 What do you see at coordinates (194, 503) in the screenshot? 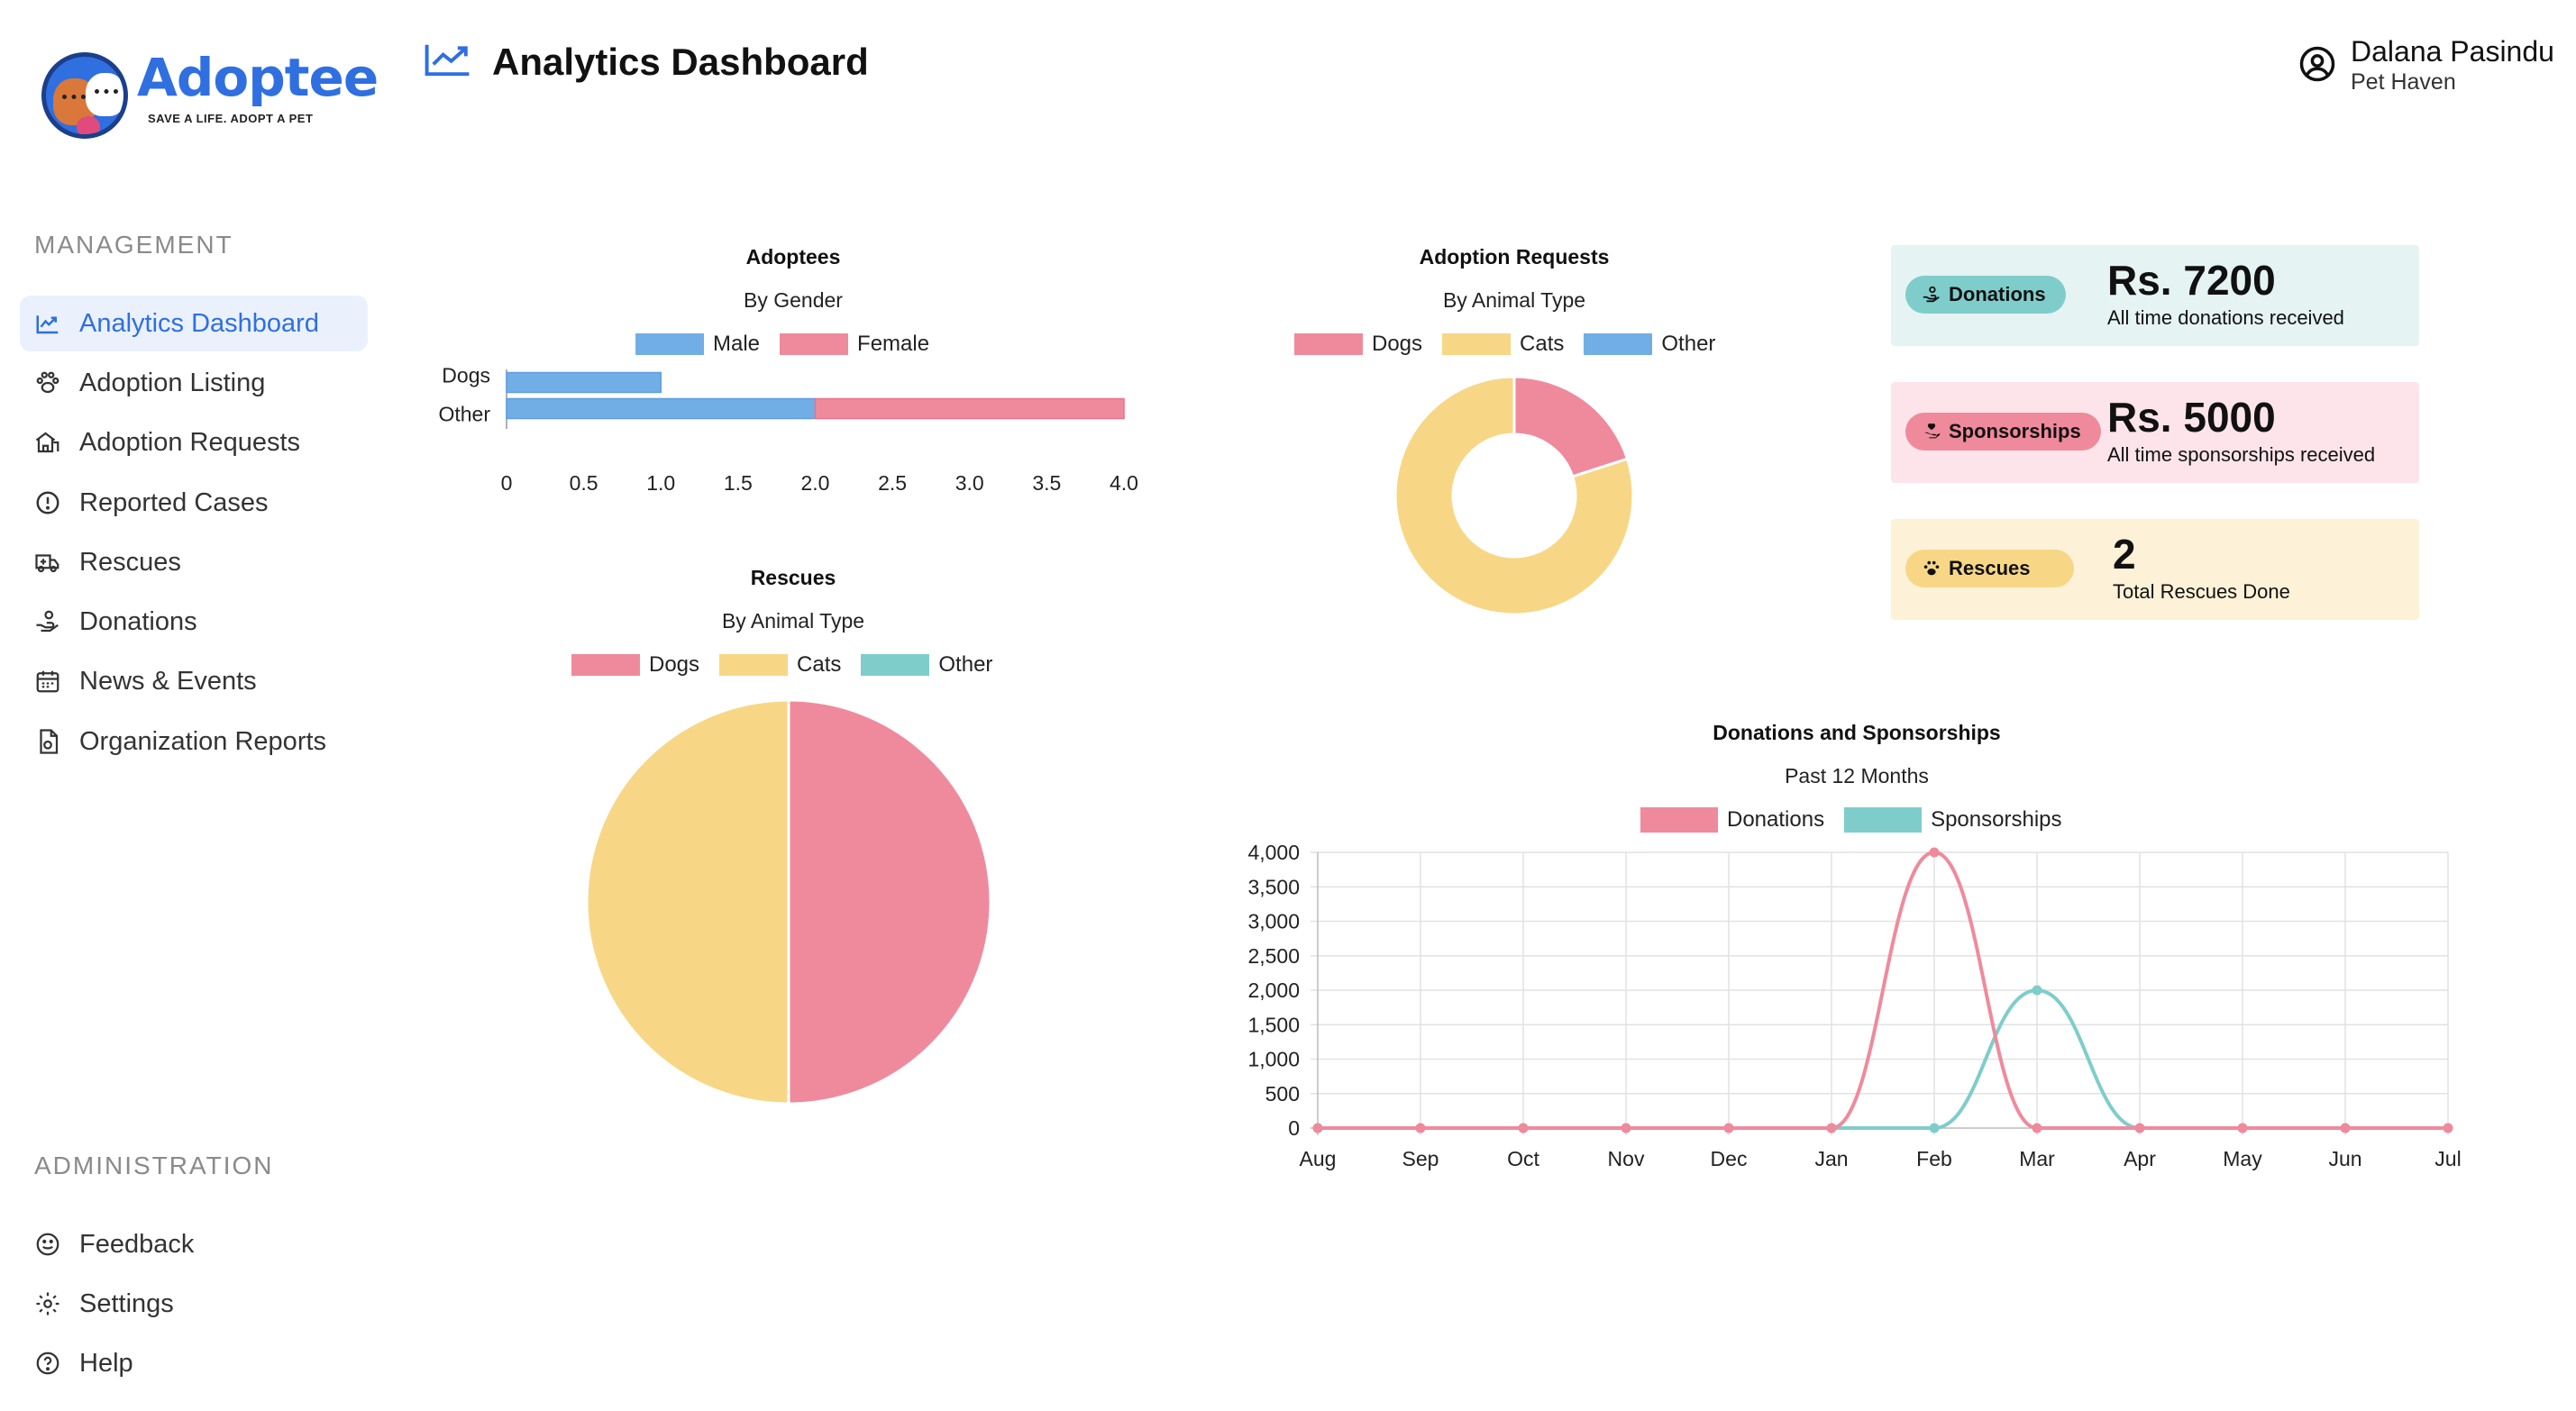
I see `sidebar-item-reported-cases: Reported Cases` at bounding box center [194, 503].